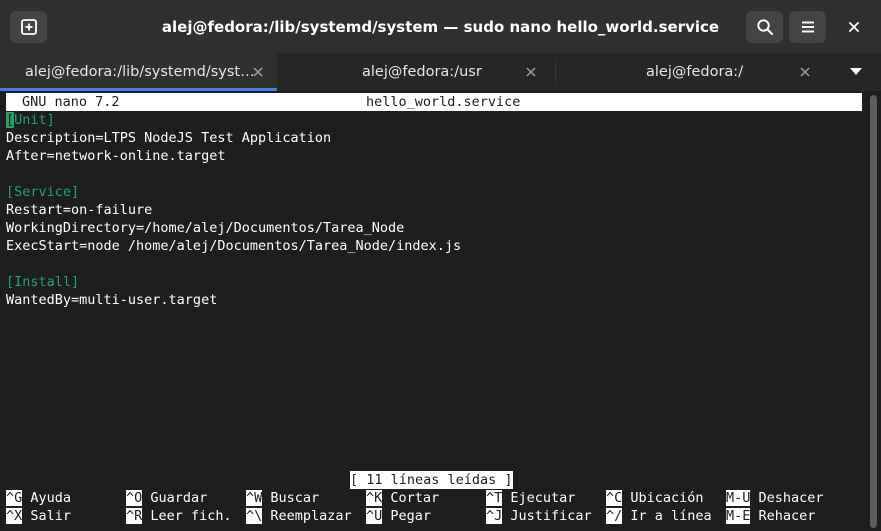  I want to click on chevron-down-icon, so click(856, 71).